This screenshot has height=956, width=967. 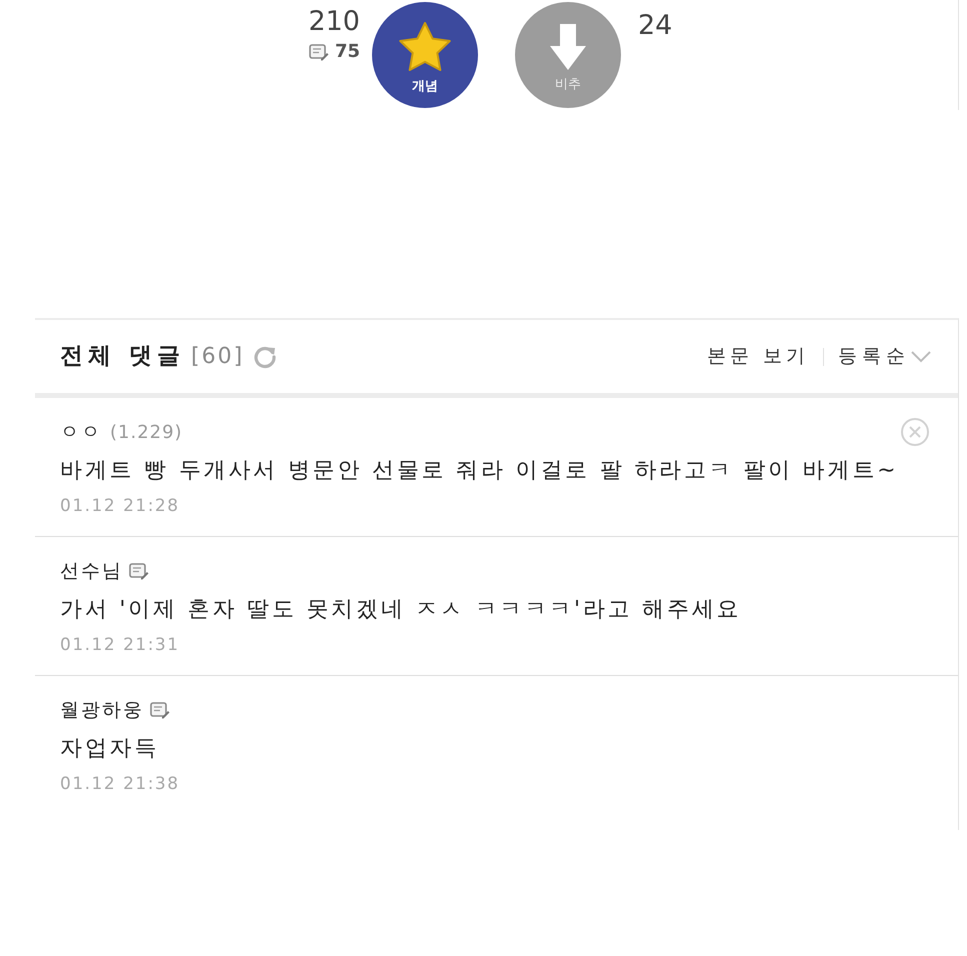 What do you see at coordinates (347, 52) in the screenshot?
I see `comment-count: 75` at bounding box center [347, 52].